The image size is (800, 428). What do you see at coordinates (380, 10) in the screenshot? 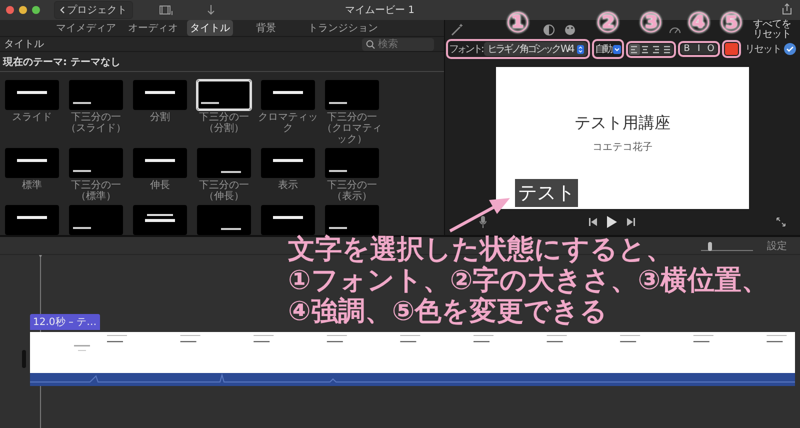
I see `window-title: マイムービー 1` at bounding box center [380, 10].